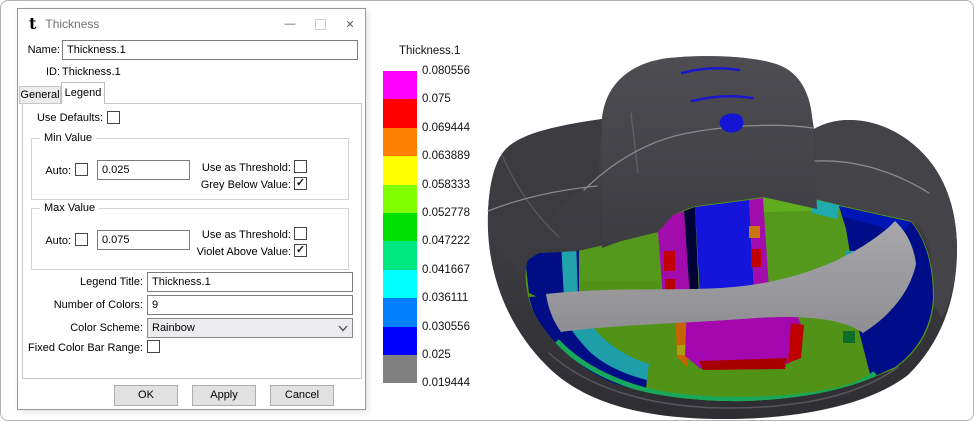 Image resolution: width=974 pixels, height=421 pixels. I want to click on legend-tick-label: 0.036111, so click(445, 298).